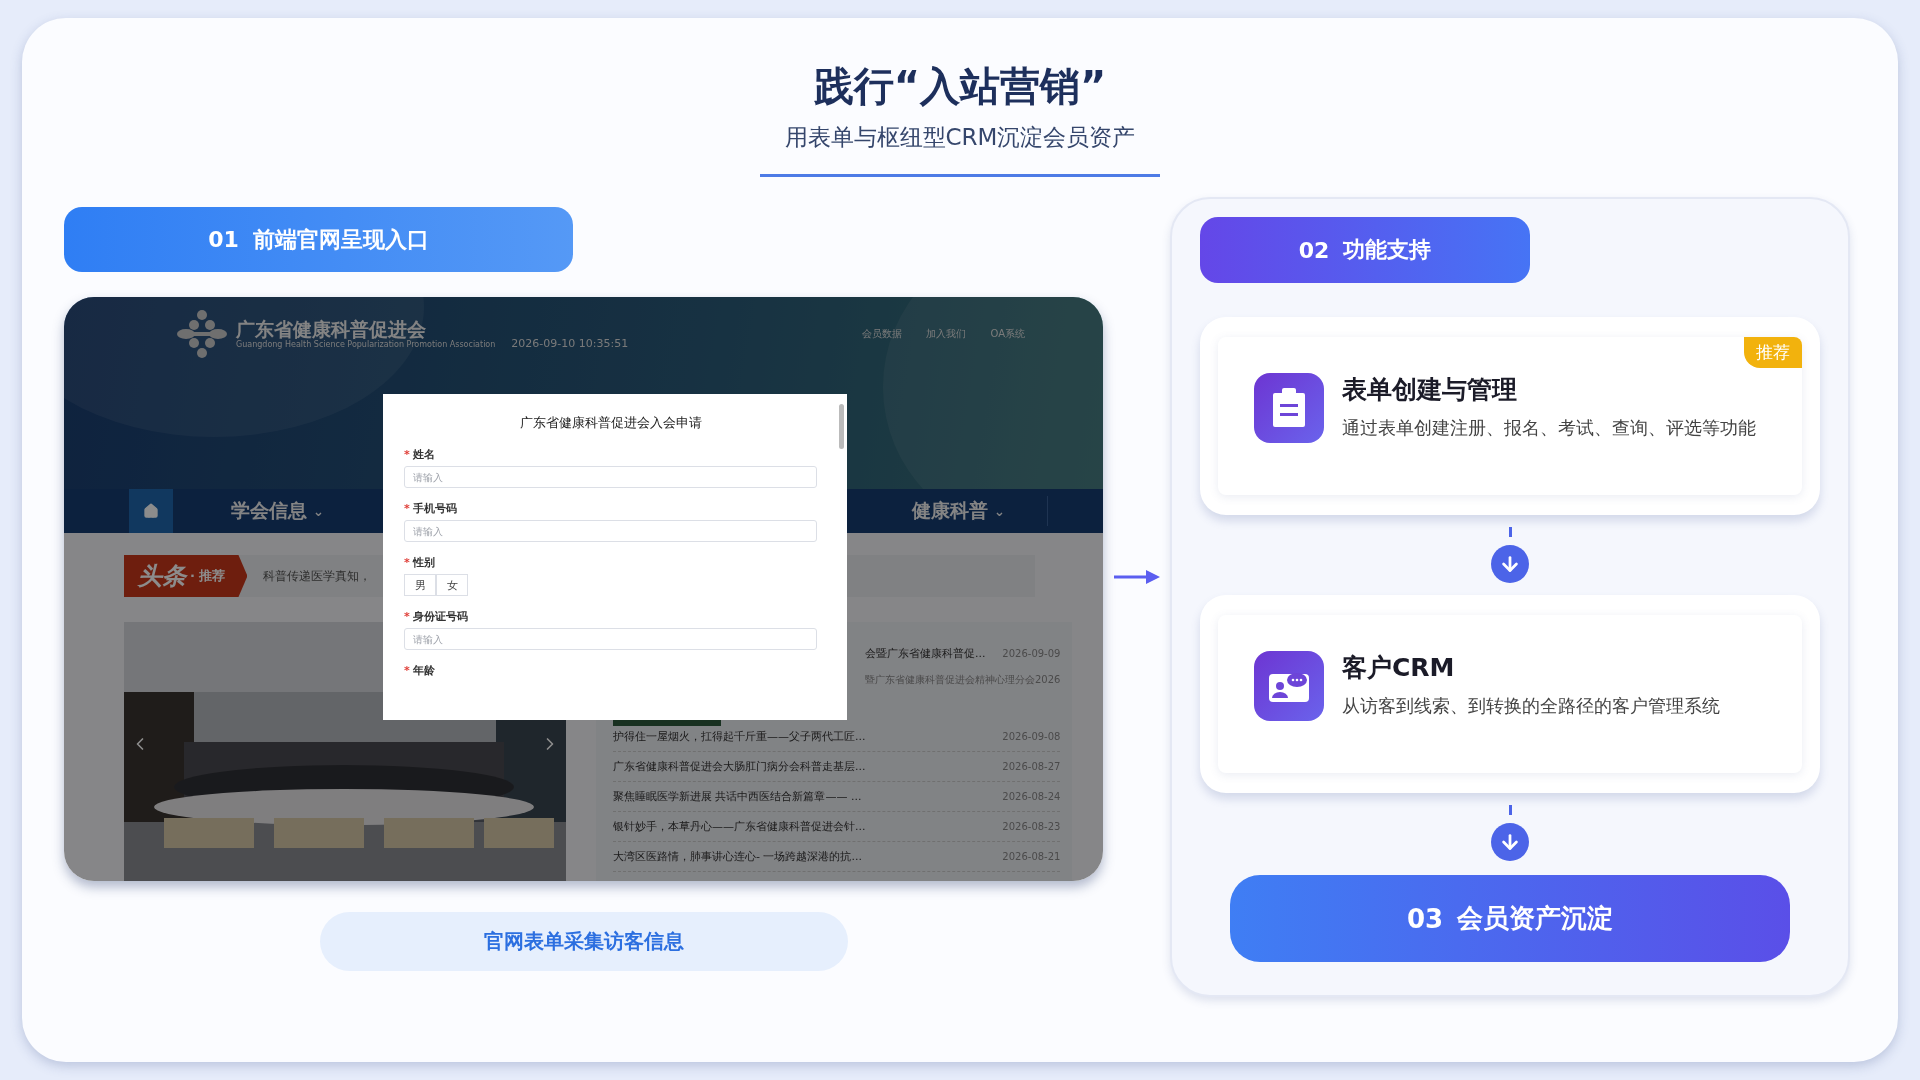 The width and height of the screenshot is (1920, 1080). Describe the element at coordinates (960, 137) in the screenshot. I see `page-subtitle: 用表单与枢纽型CRM沉淀会员资产` at that location.